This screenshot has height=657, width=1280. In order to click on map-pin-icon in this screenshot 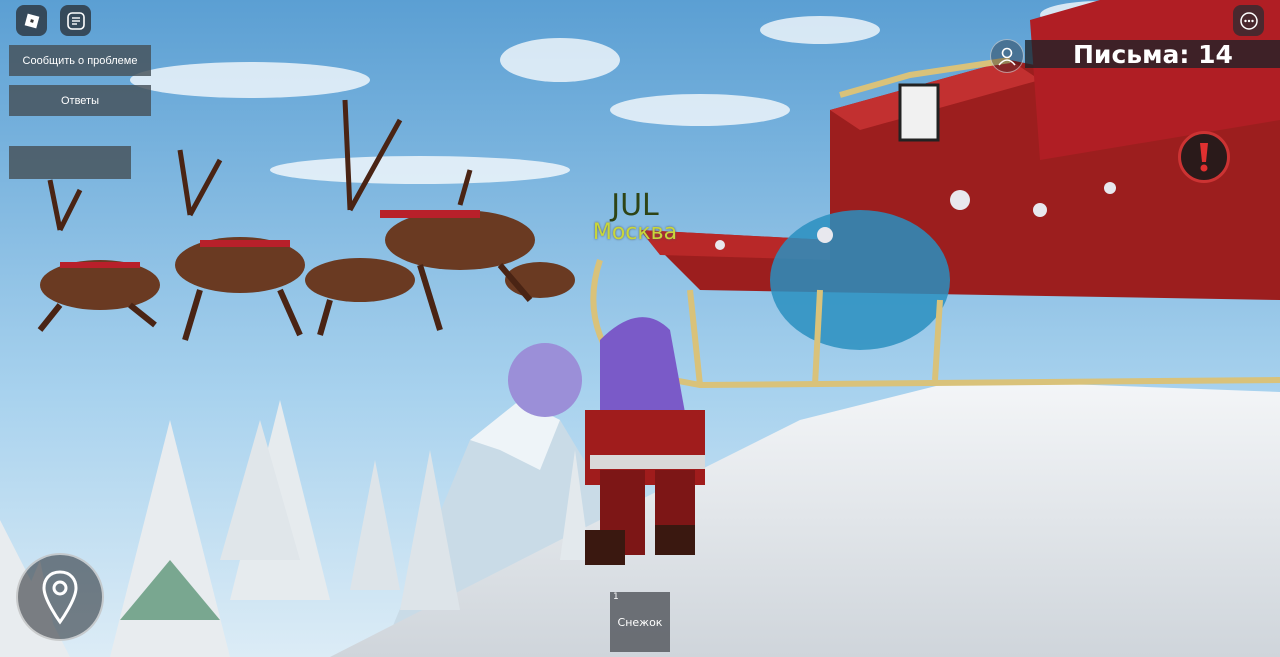, I will do `click(60, 597)`.